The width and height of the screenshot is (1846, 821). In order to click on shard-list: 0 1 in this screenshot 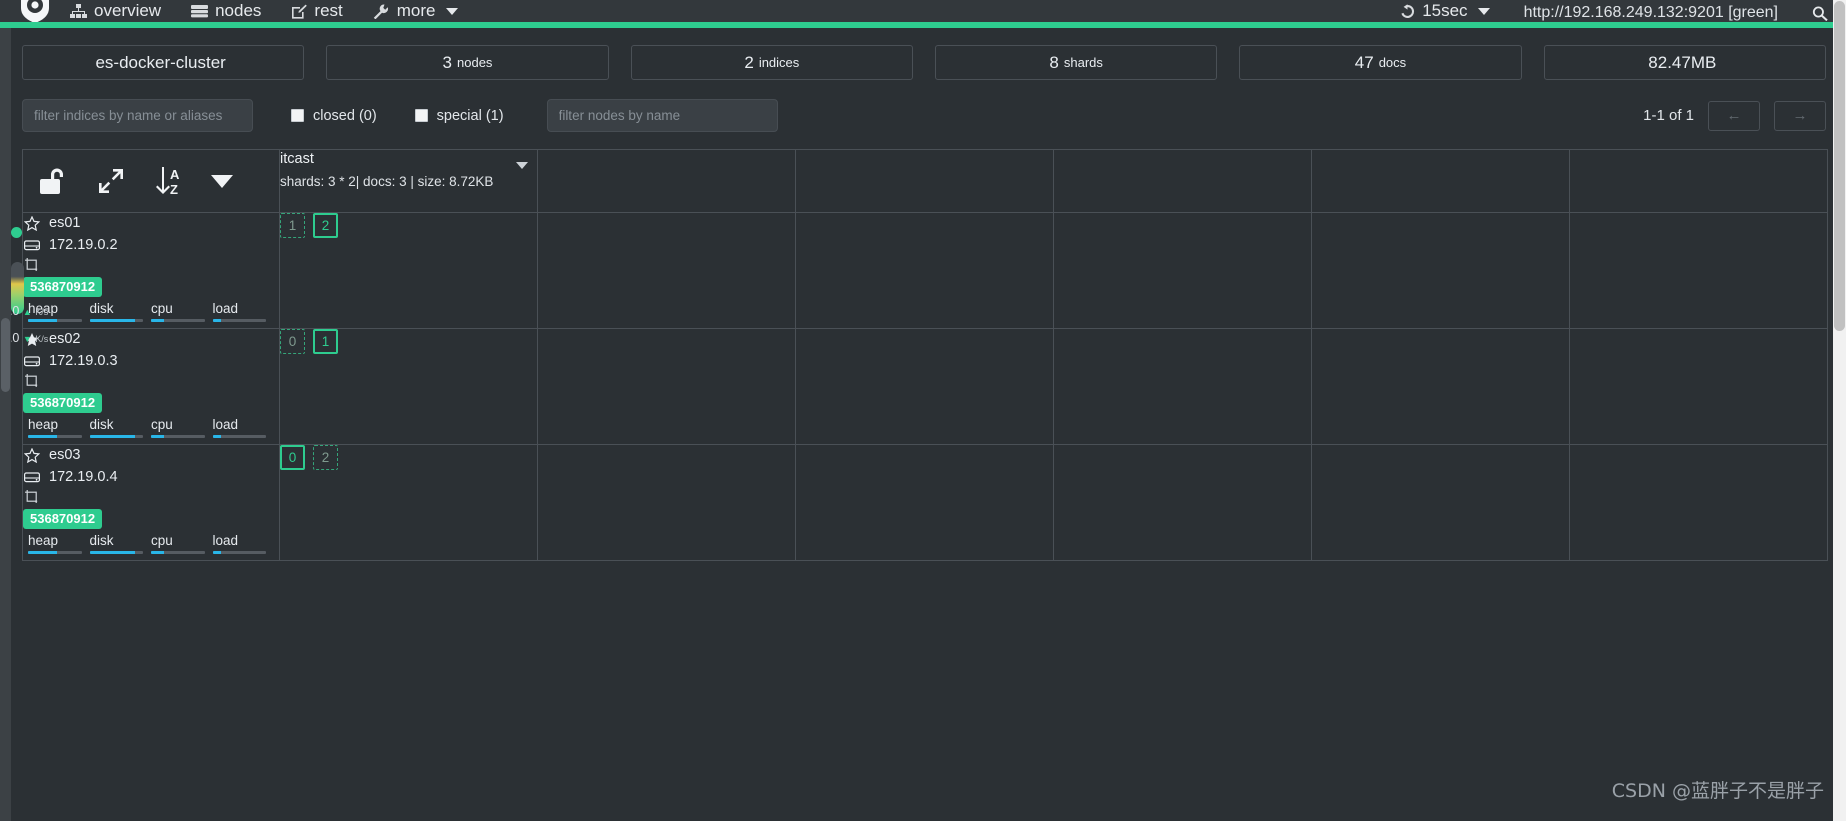, I will do `click(408, 341)`.